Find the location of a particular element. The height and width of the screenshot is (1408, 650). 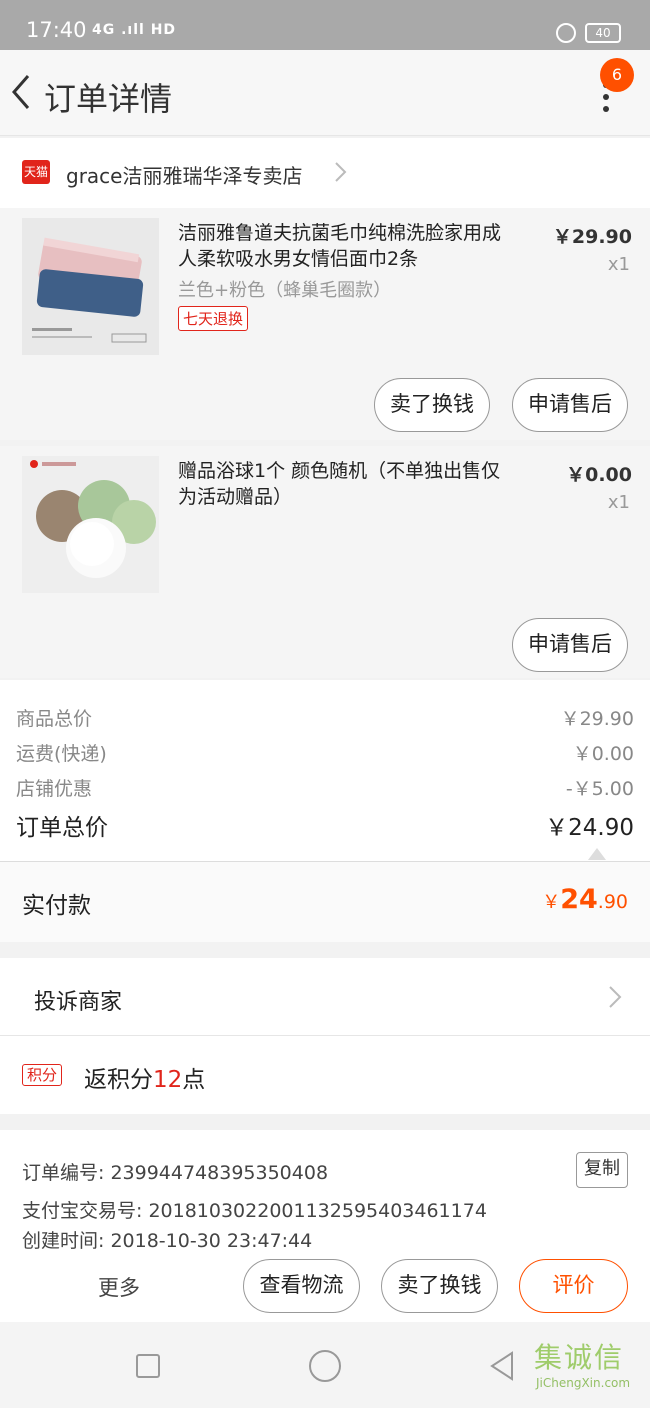

alipay-trade-number: 支付宝交易号: 2018103022001132595403461174 is located at coordinates (254, 1211).